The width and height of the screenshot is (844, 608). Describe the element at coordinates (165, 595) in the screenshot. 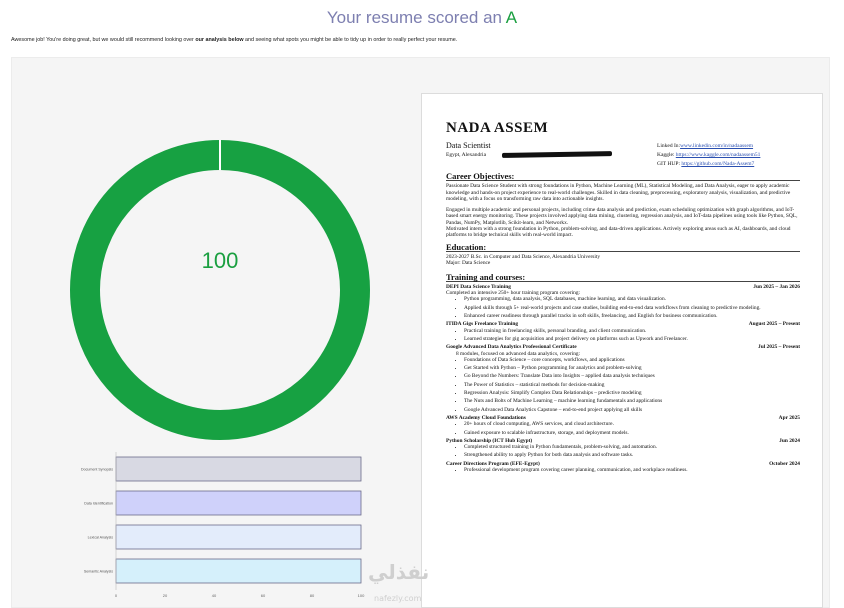

I see `chart-x-tick-label: 20` at that location.